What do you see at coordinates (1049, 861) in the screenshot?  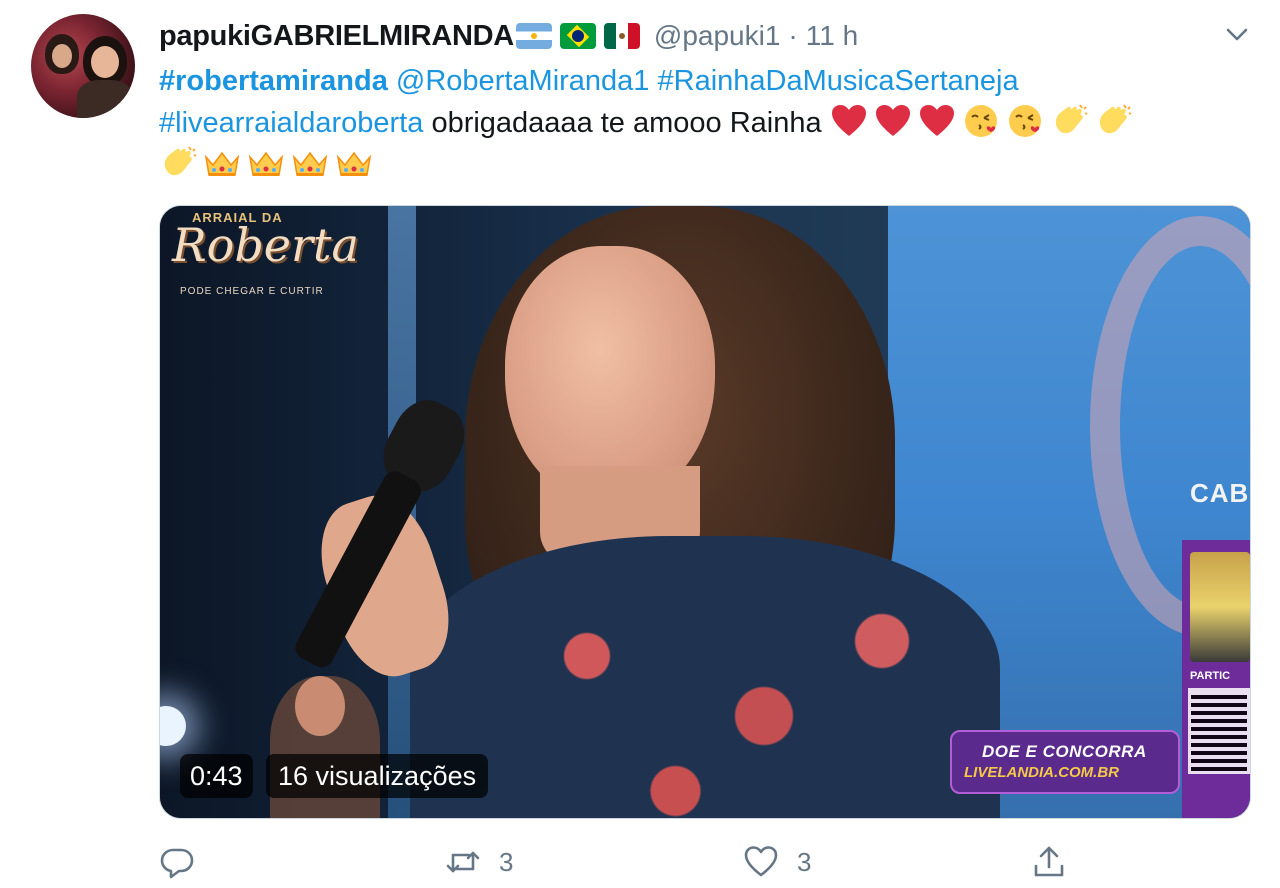 I see `share-icon` at bounding box center [1049, 861].